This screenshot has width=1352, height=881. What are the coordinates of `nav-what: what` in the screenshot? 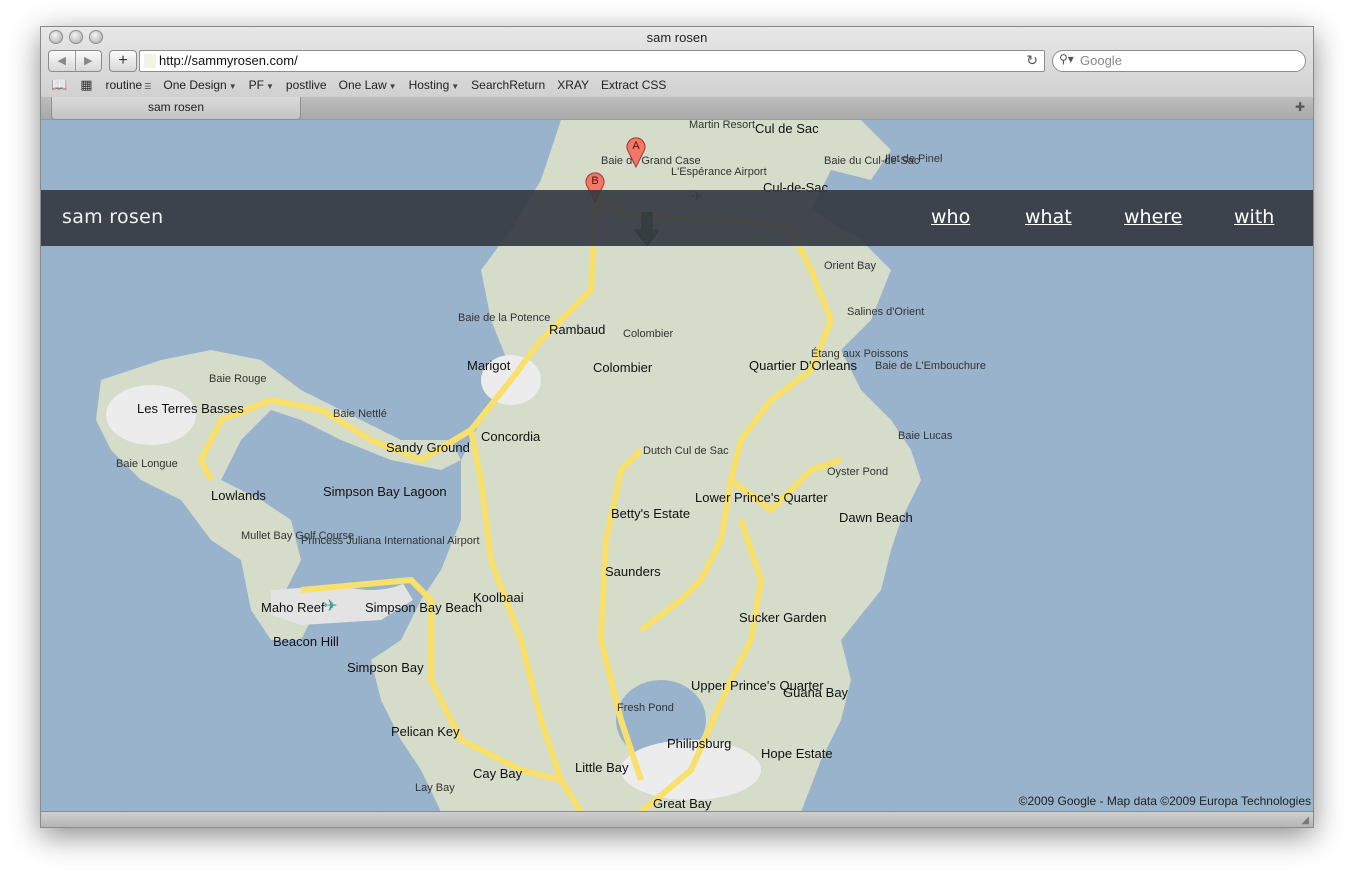 It's located at (1048, 217).